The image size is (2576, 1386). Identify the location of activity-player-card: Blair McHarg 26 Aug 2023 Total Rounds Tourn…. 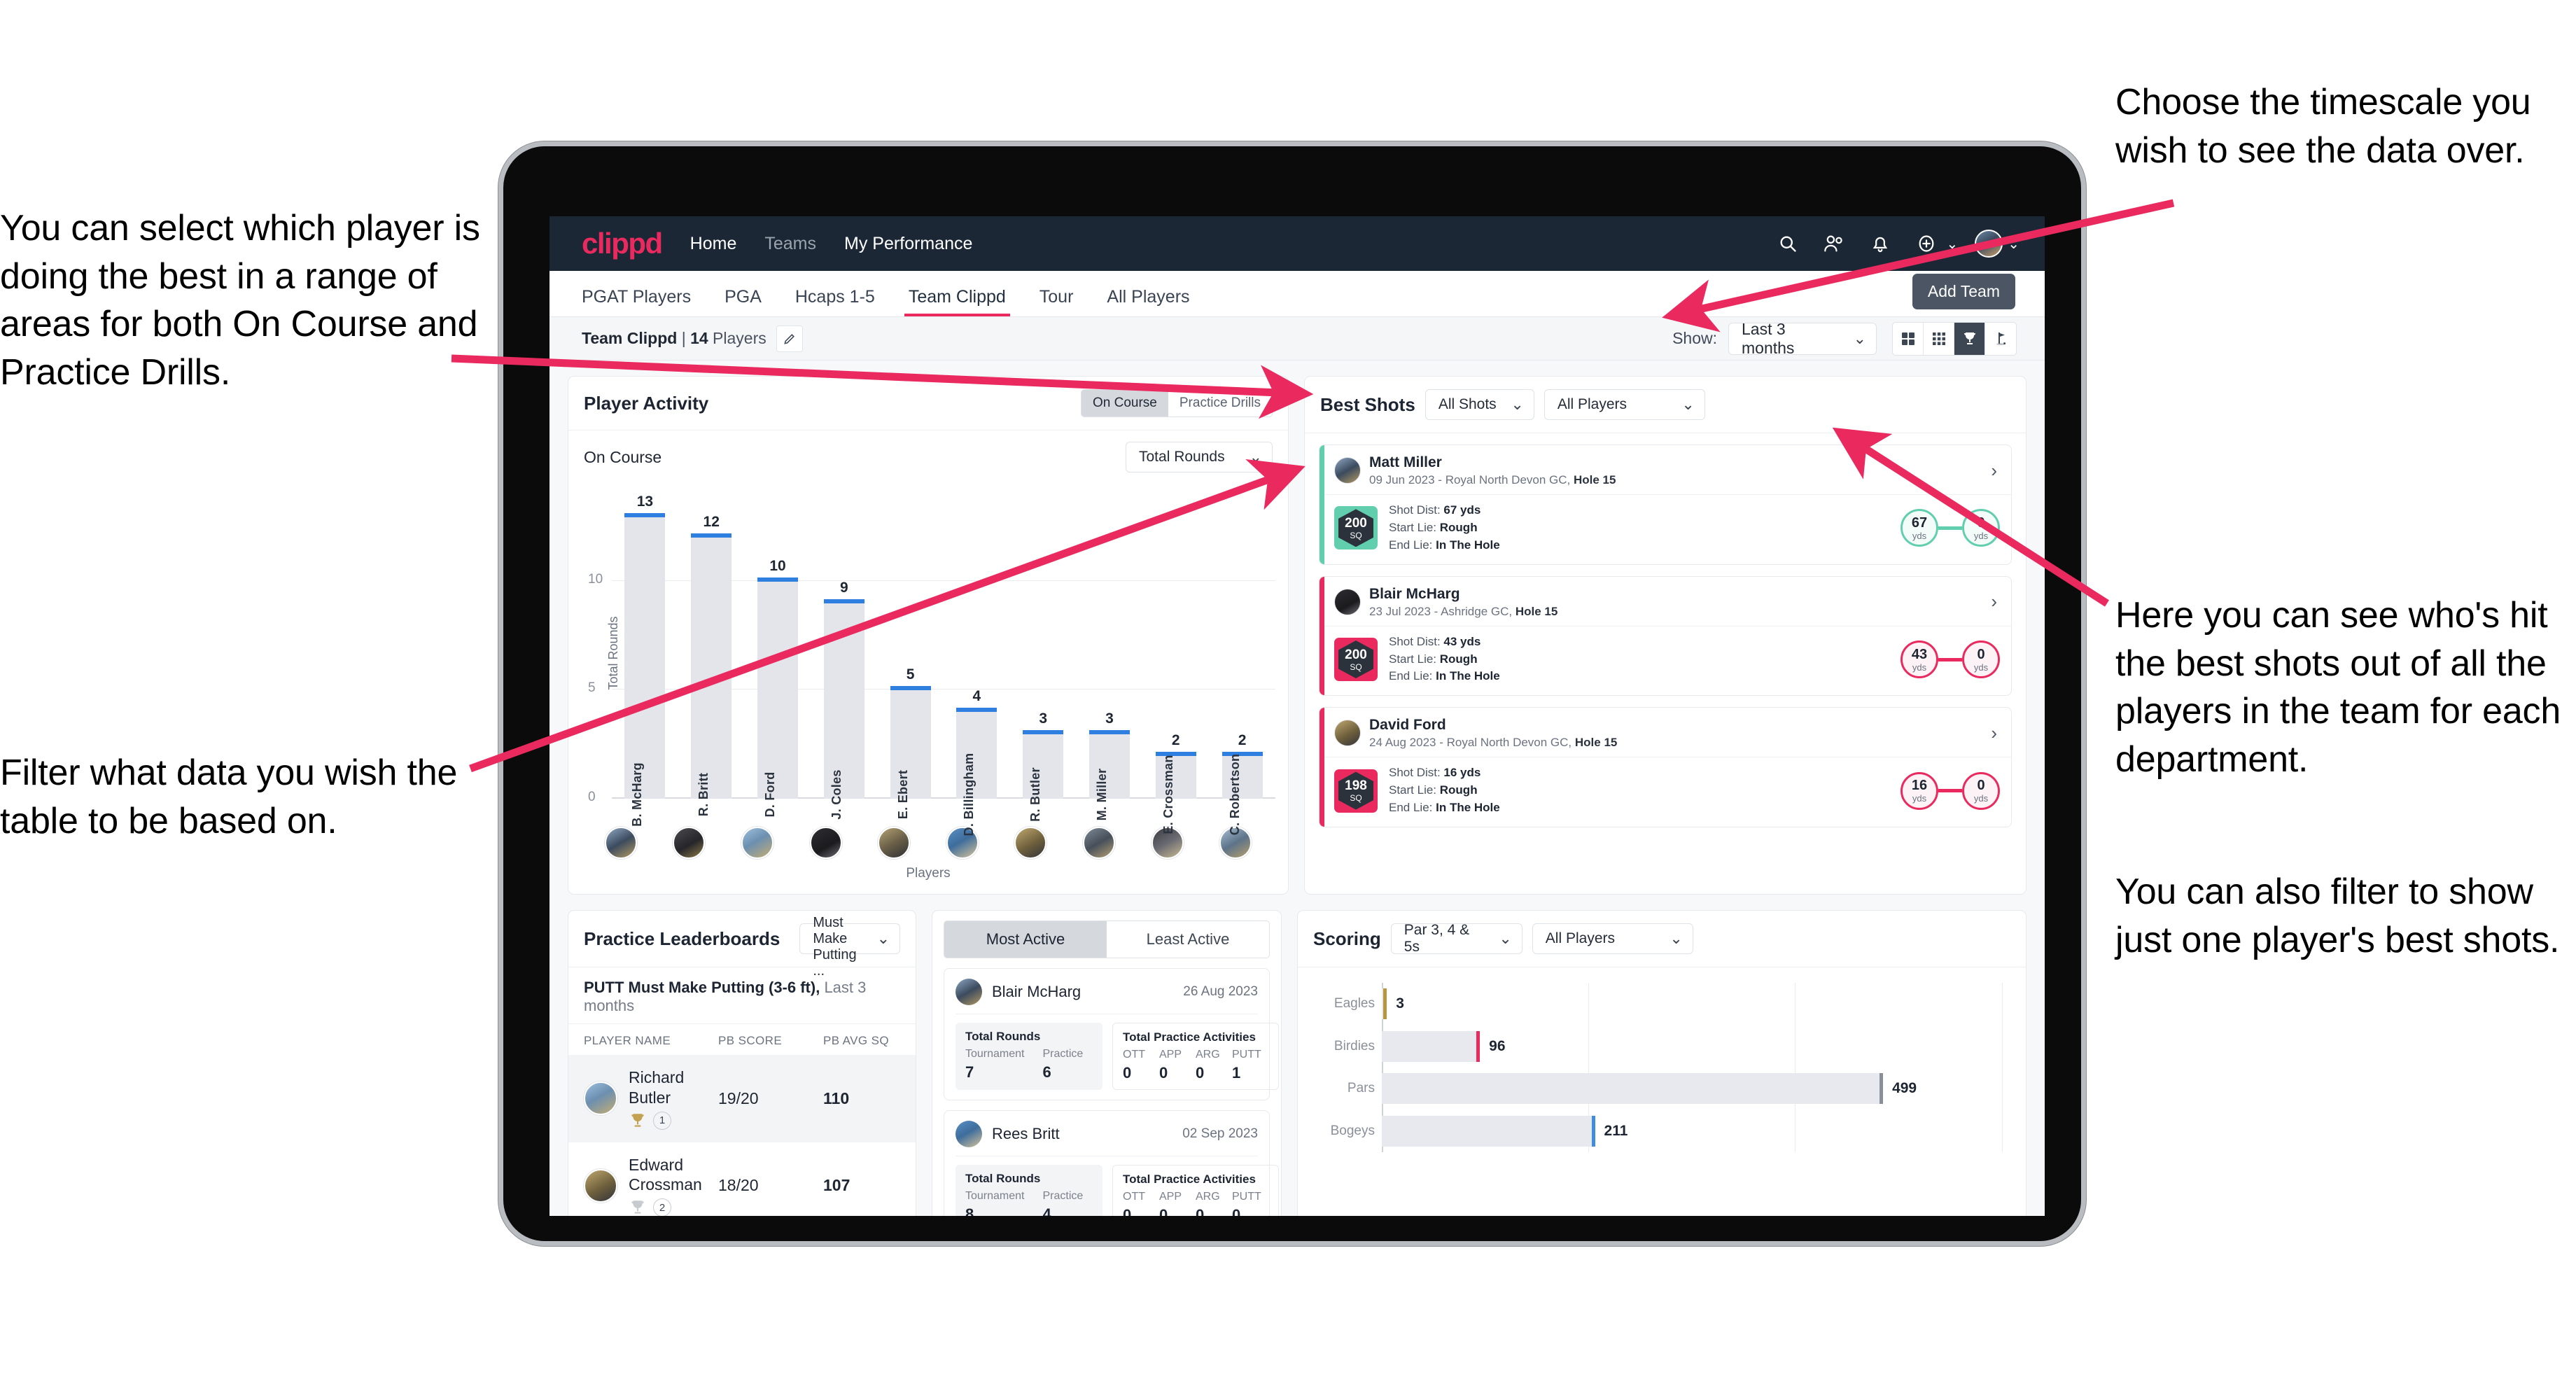
(1111, 1034).